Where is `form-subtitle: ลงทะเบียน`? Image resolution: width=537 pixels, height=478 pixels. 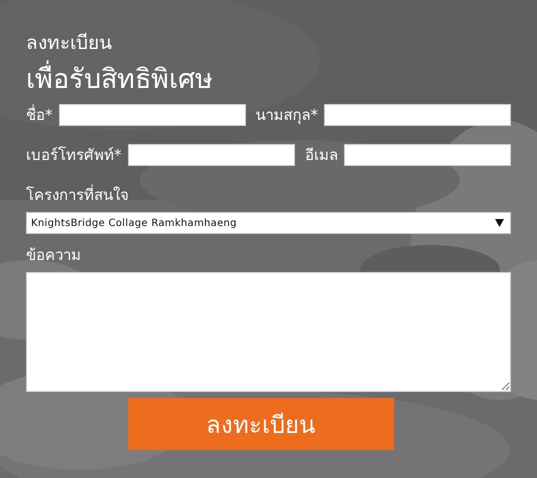
form-subtitle: ลงทะเบียน is located at coordinates (69, 43).